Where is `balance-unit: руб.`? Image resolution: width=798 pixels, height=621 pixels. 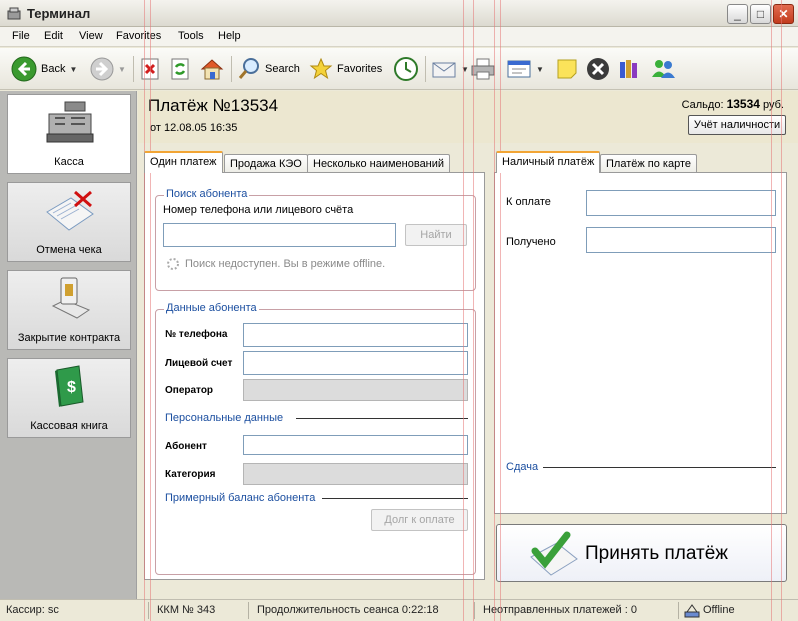 balance-unit: руб. is located at coordinates (773, 105).